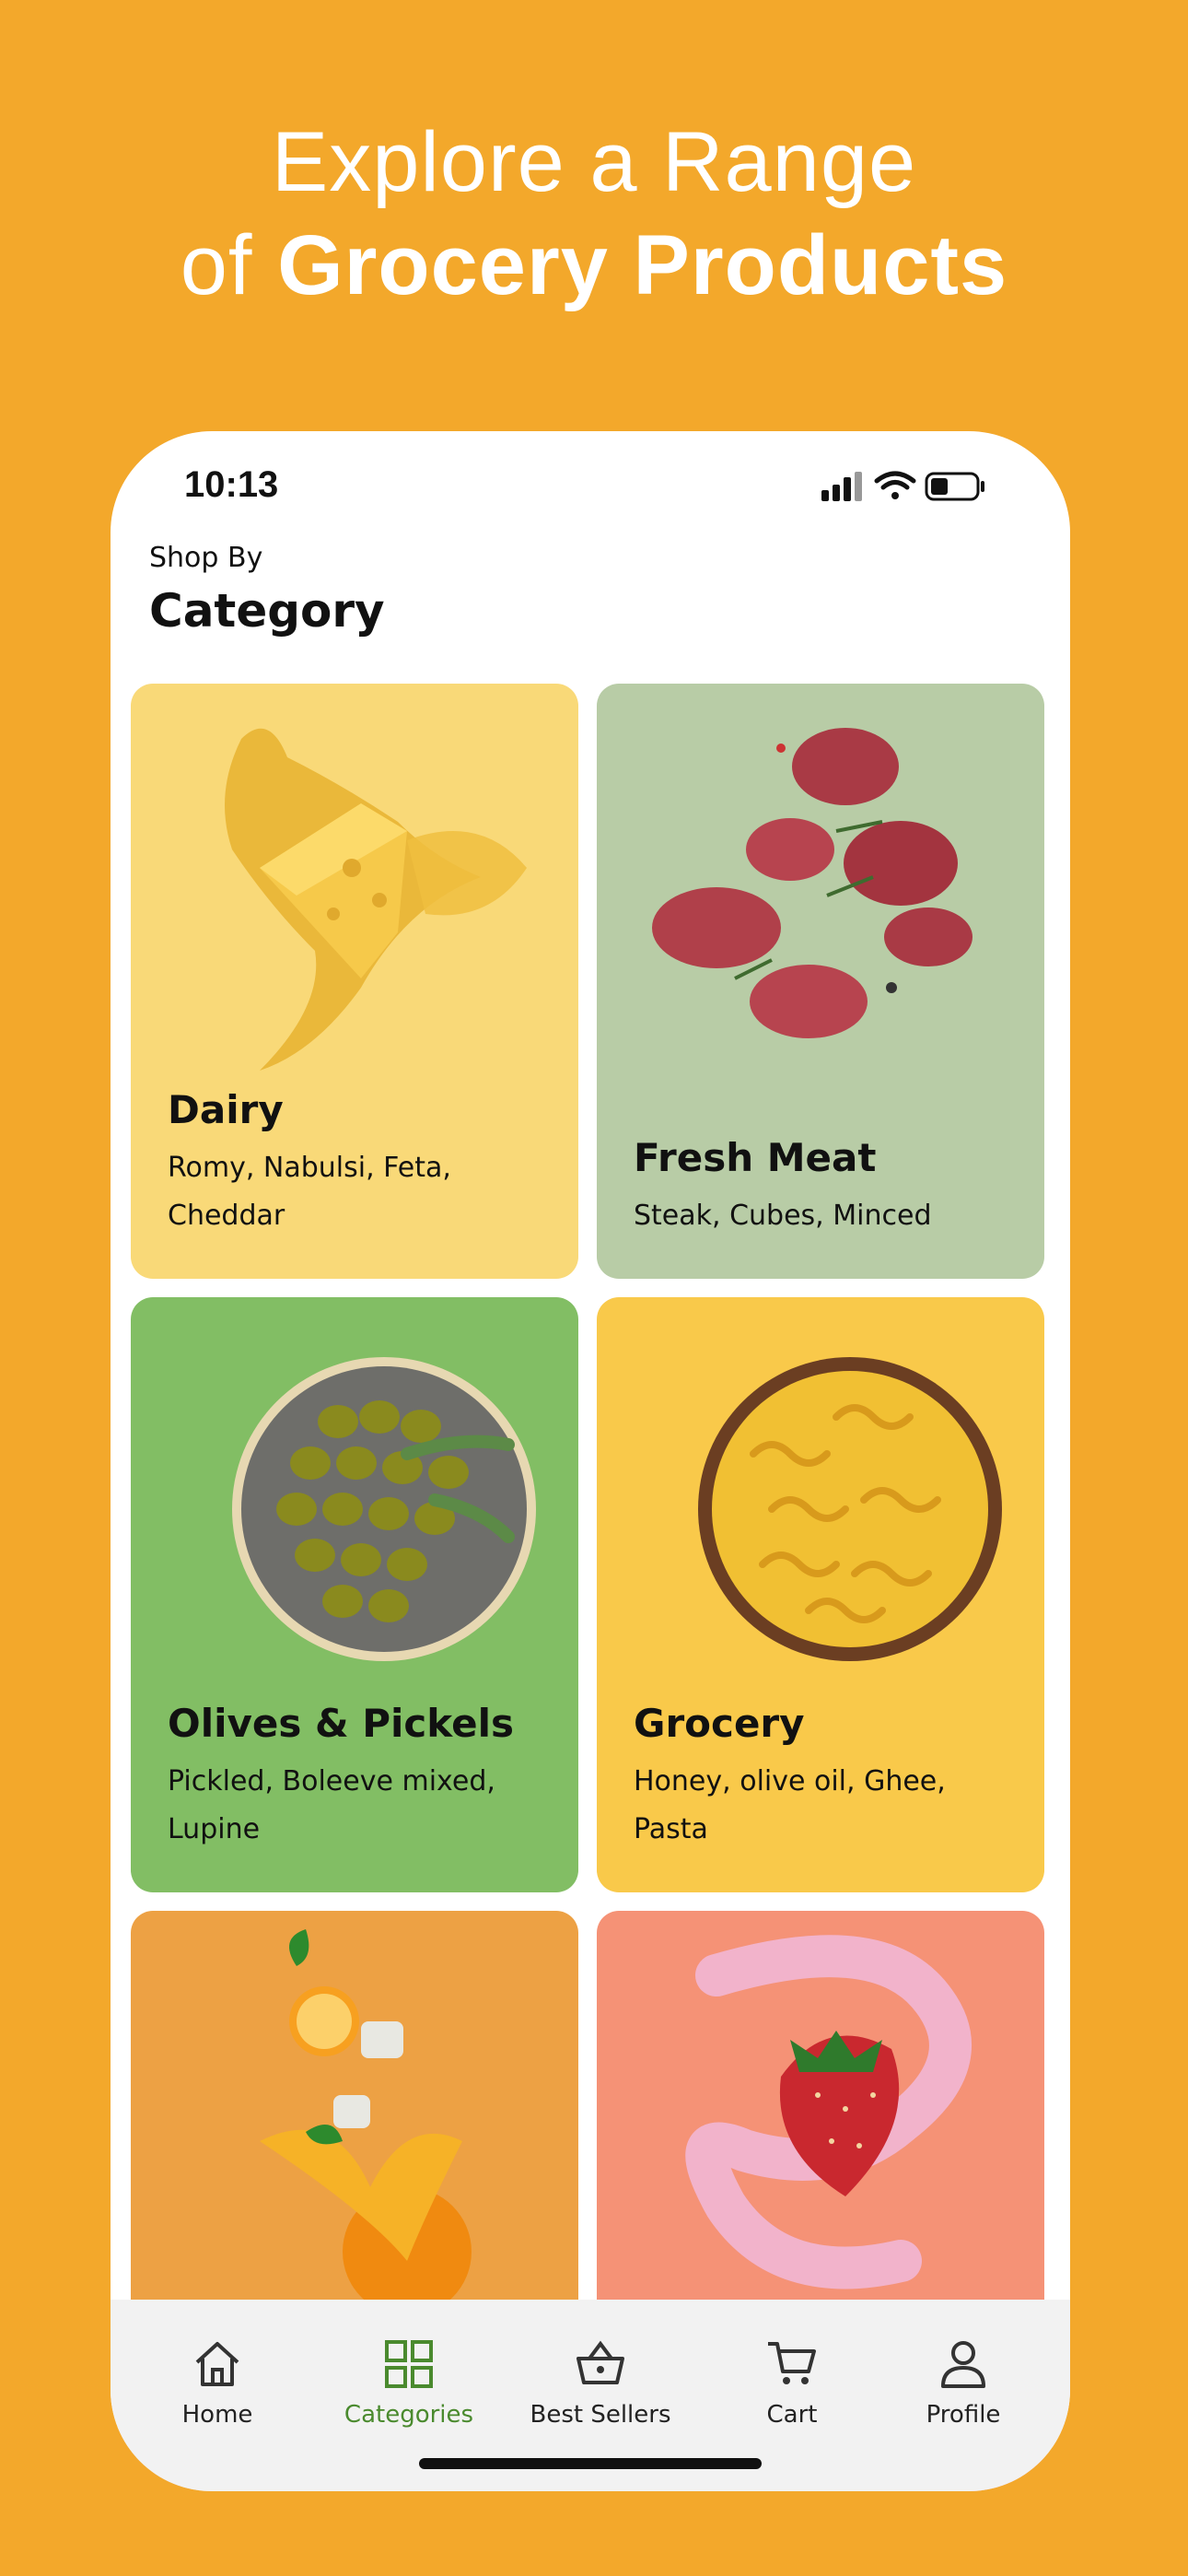  I want to click on battery-icon, so click(954, 486).